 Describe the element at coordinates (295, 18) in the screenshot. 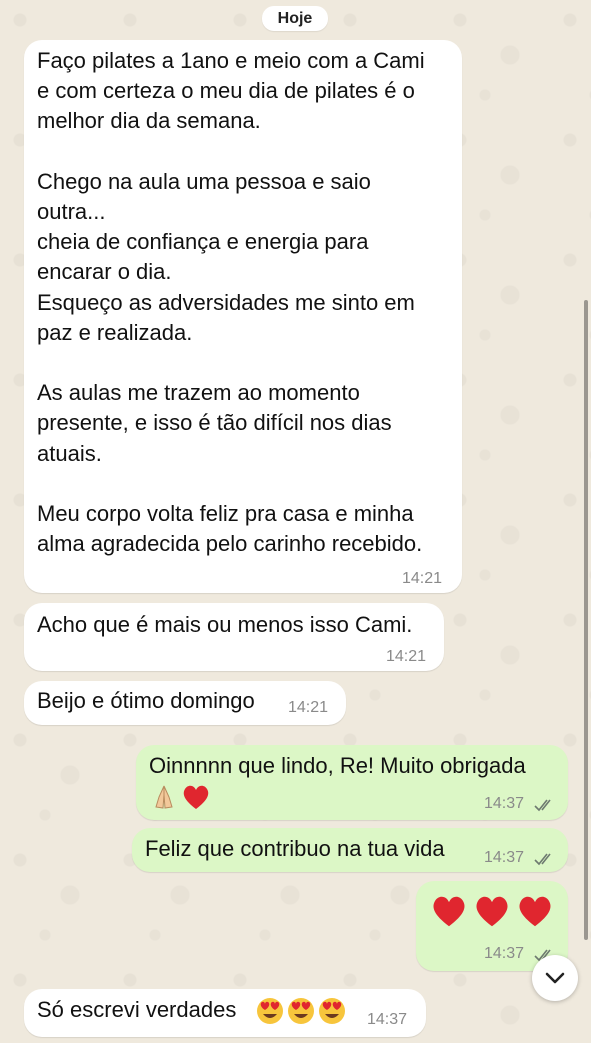

I see `date-separator: Hoje` at that location.